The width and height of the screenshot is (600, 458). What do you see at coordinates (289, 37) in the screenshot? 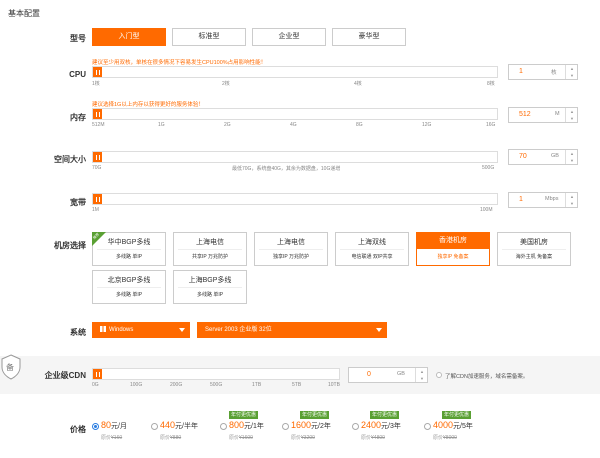
I see `type-button-enterprise: 企业型` at bounding box center [289, 37].